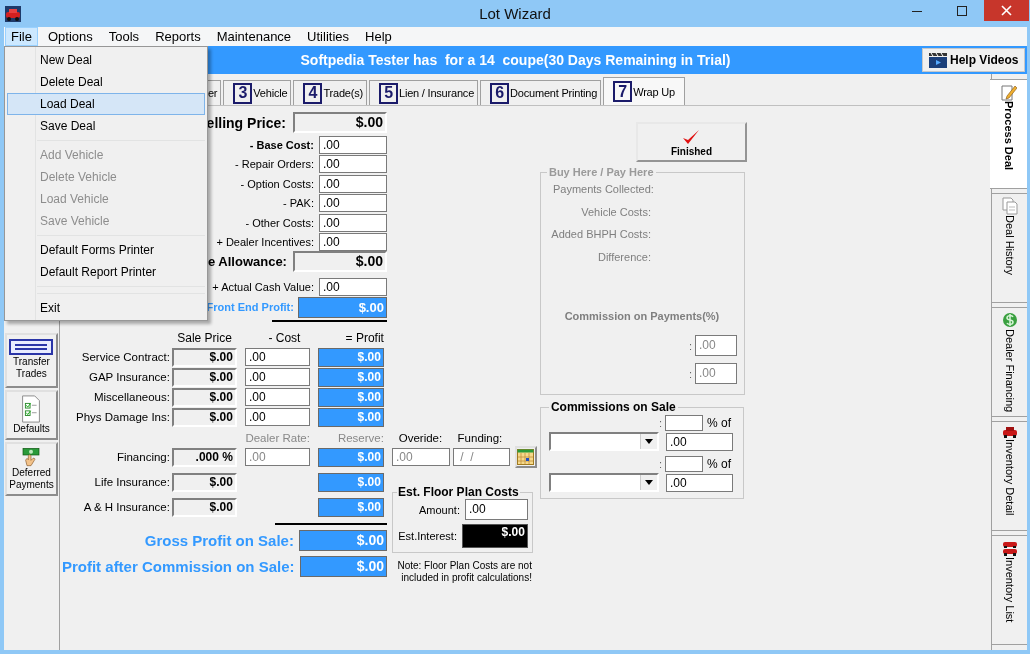 This screenshot has width=1030, height=654. What do you see at coordinates (178, 566) in the screenshot?
I see `total-label: Profit after Commission on Sale:` at bounding box center [178, 566].